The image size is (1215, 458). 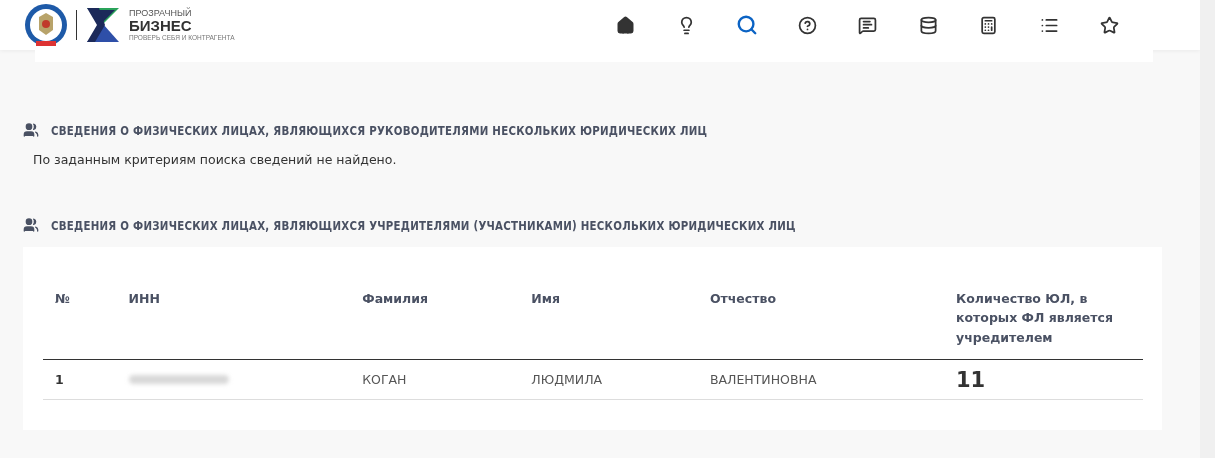 I want to click on empty-message: По заданным критериям поиска сведений не найдено., so click(x=215, y=159).